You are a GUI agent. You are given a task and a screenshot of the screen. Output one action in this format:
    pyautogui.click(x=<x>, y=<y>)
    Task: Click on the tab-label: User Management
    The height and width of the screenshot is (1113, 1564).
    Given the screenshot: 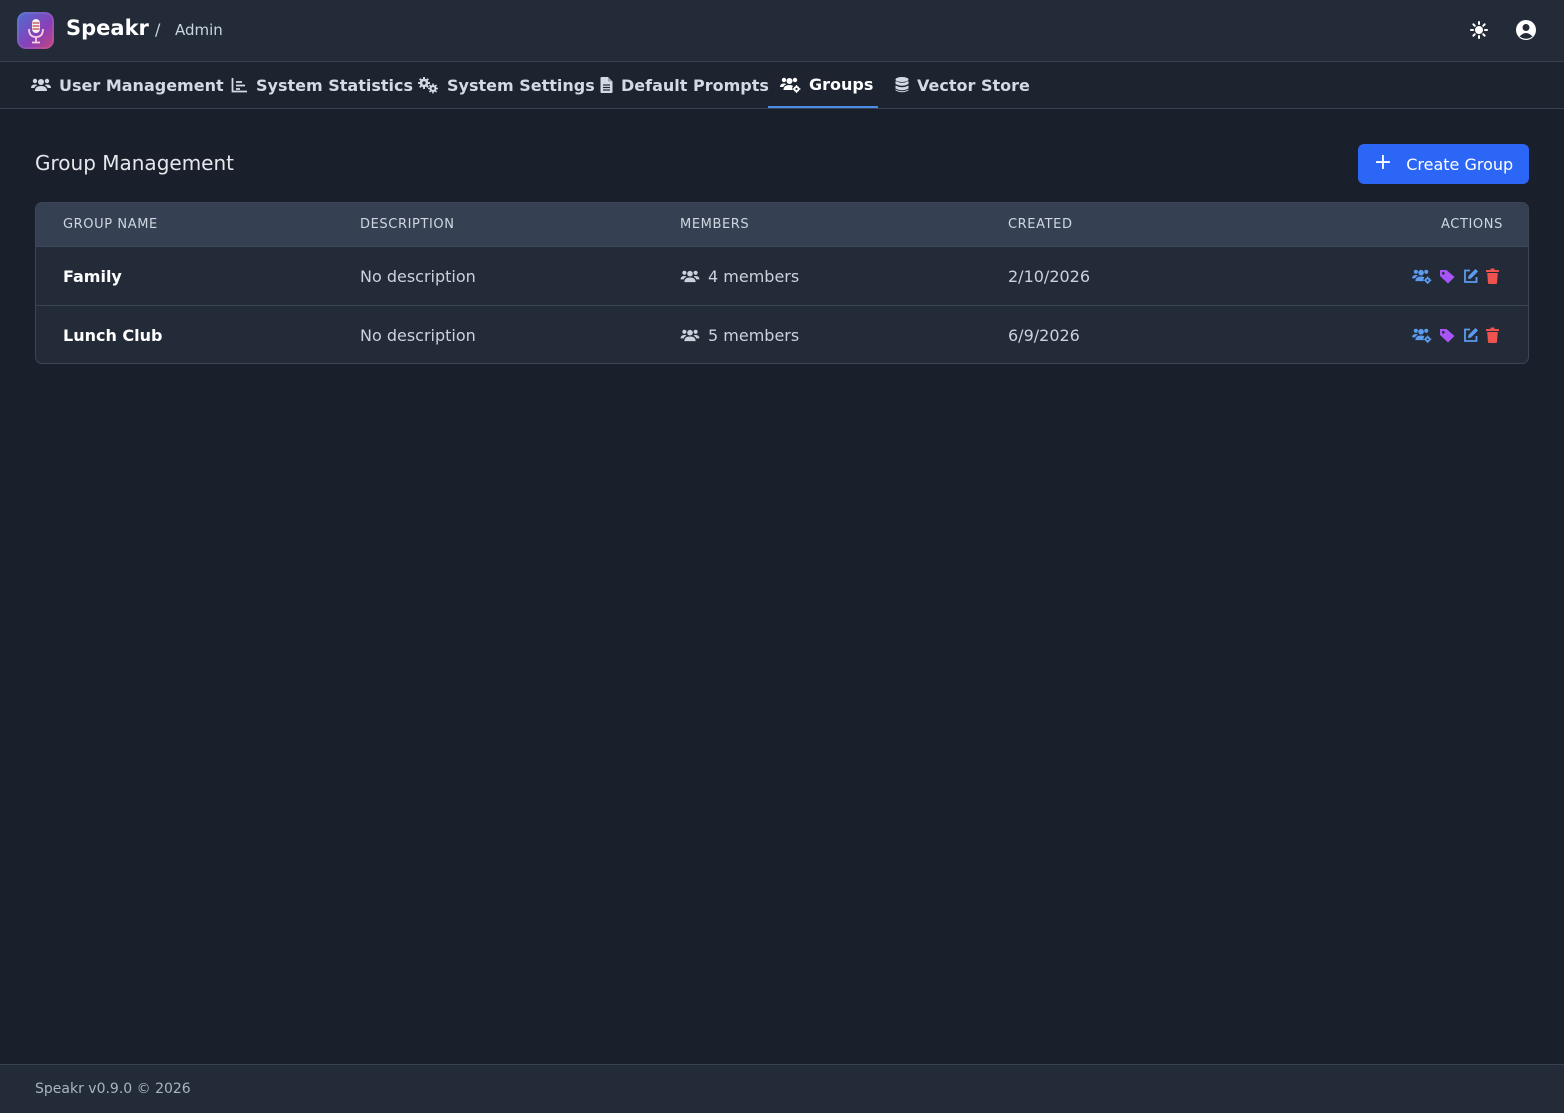 What is the action you would take?
    pyautogui.click(x=141, y=85)
    